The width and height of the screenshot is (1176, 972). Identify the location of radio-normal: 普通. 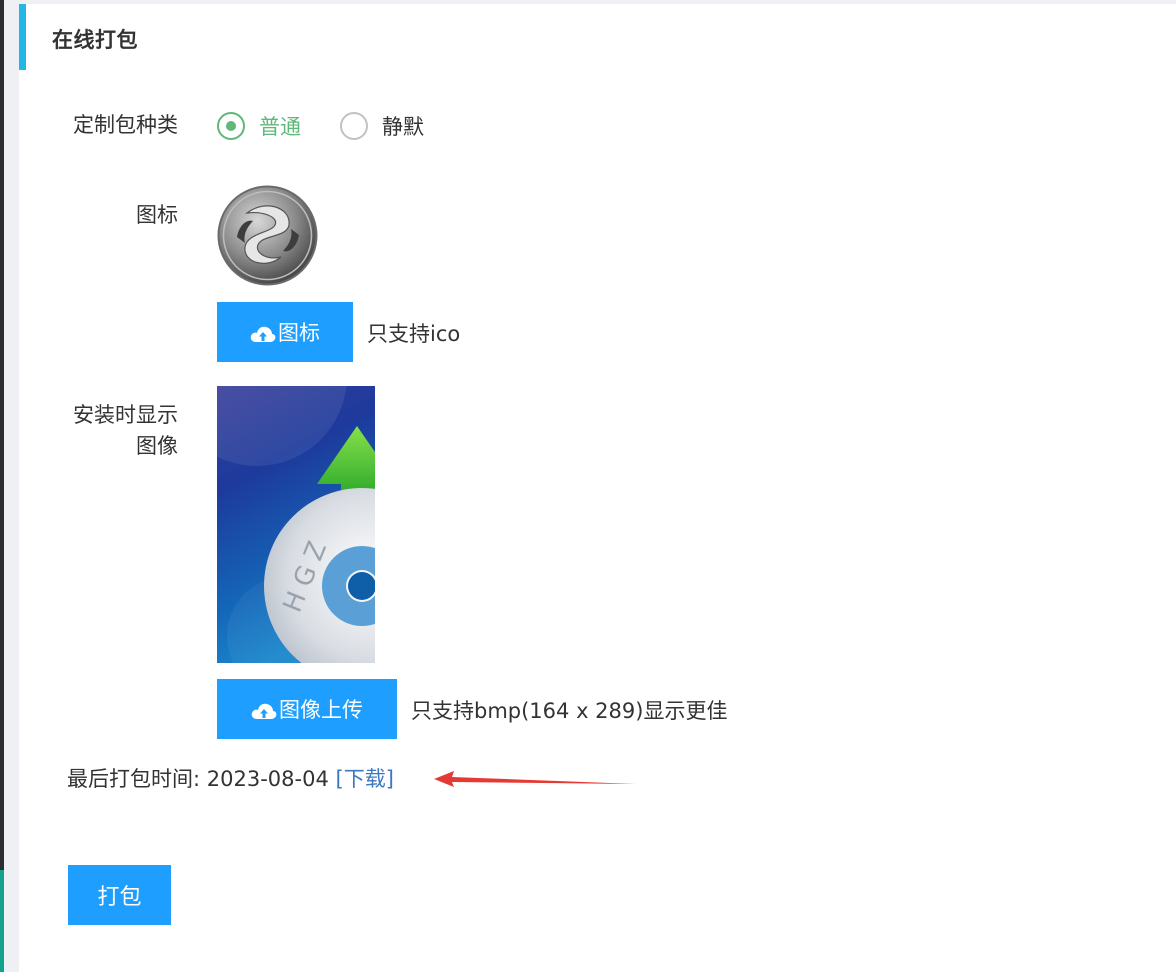
(259, 126).